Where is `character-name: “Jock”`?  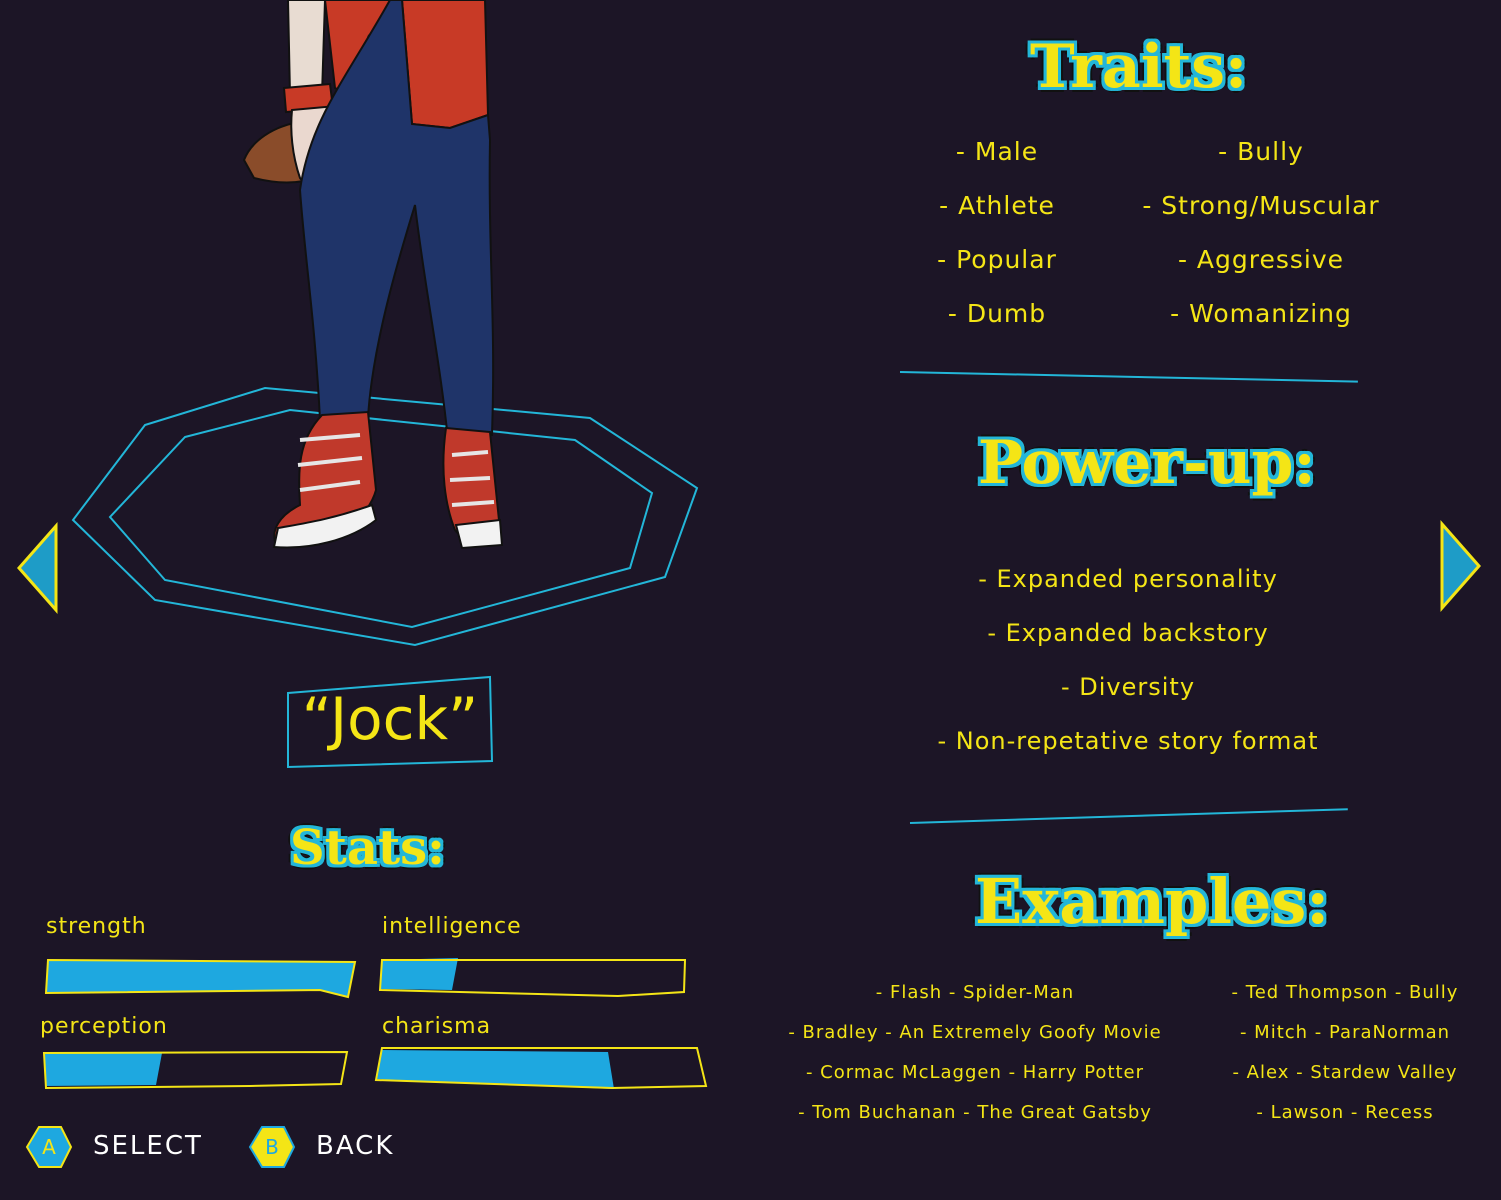 character-name: “Jock” is located at coordinates (390, 719).